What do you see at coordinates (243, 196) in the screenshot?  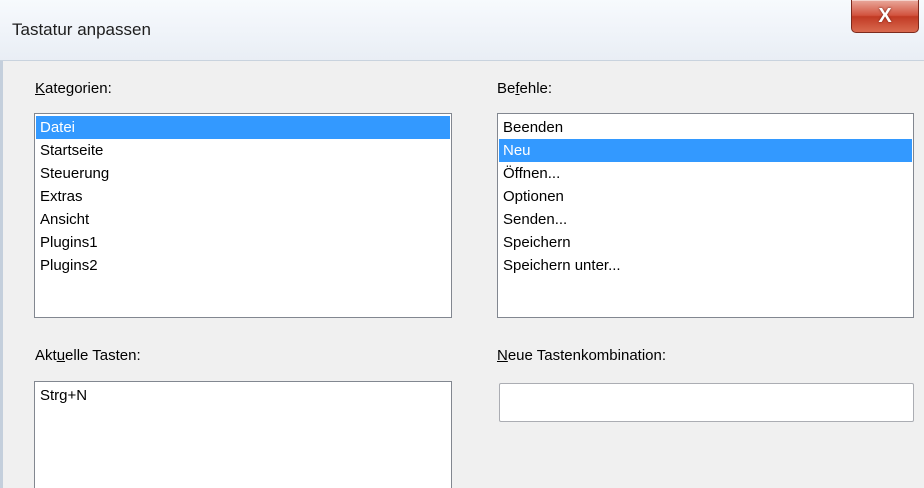 I see `category-item: Extras` at bounding box center [243, 196].